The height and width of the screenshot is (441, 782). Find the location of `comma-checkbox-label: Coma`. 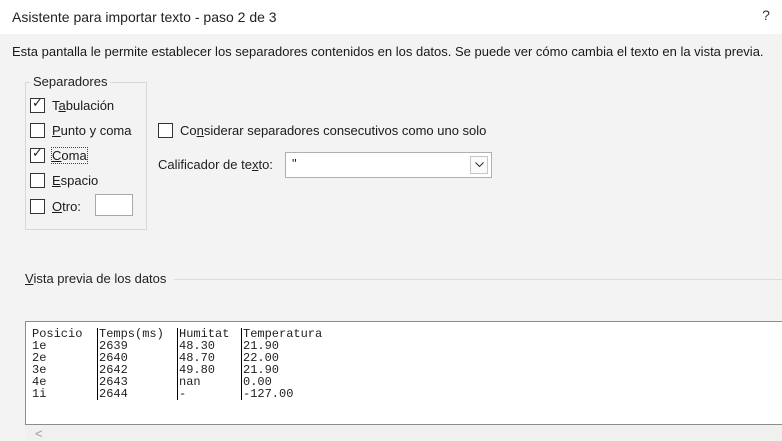

comma-checkbox-label: Coma is located at coordinates (69, 155).